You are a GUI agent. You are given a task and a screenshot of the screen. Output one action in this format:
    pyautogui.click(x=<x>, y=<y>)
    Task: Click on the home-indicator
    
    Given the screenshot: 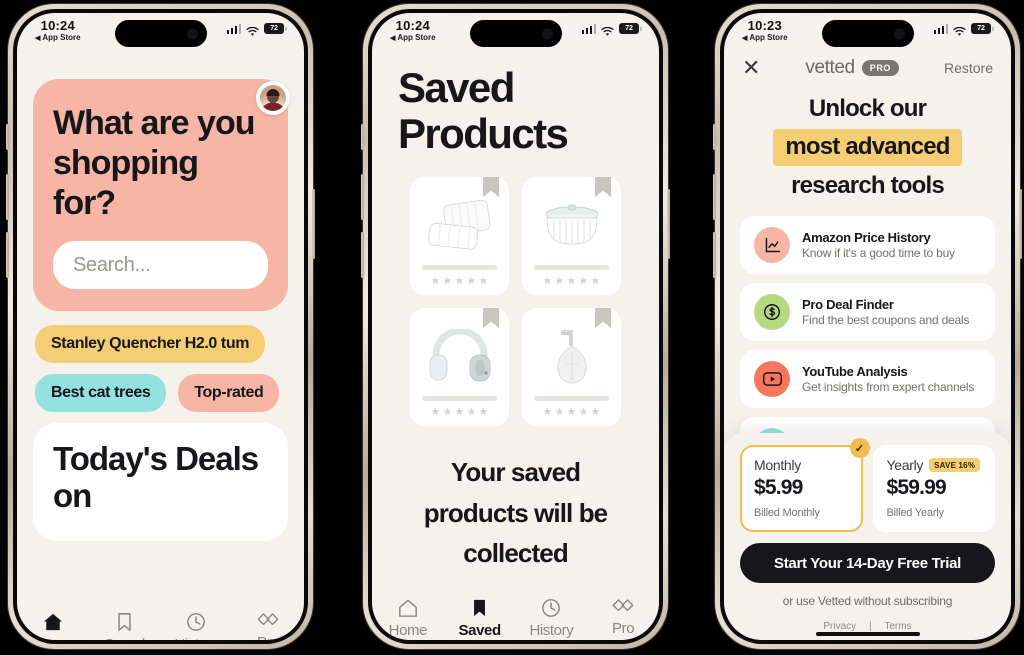 What is the action you would take?
    pyautogui.click(x=867, y=634)
    